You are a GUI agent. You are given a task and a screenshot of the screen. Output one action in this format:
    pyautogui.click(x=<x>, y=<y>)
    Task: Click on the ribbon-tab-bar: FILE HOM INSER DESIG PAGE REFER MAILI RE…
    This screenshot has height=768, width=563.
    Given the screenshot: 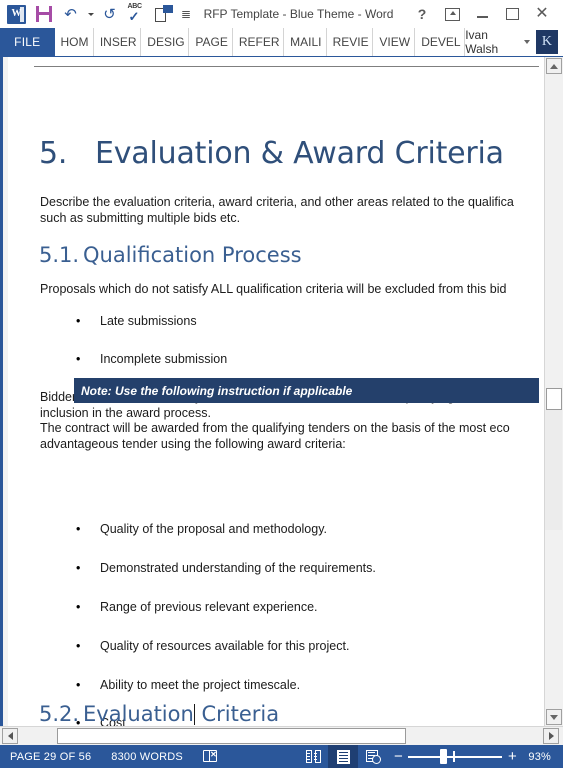 What is the action you would take?
    pyautogui.click(x=281, y=42)
    